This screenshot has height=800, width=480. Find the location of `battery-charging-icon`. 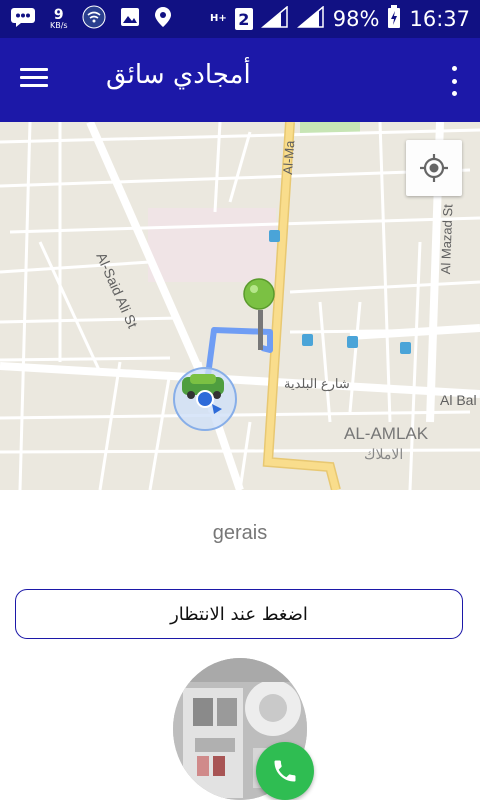

battery-charging-icon is located at coordinates (394, 19).